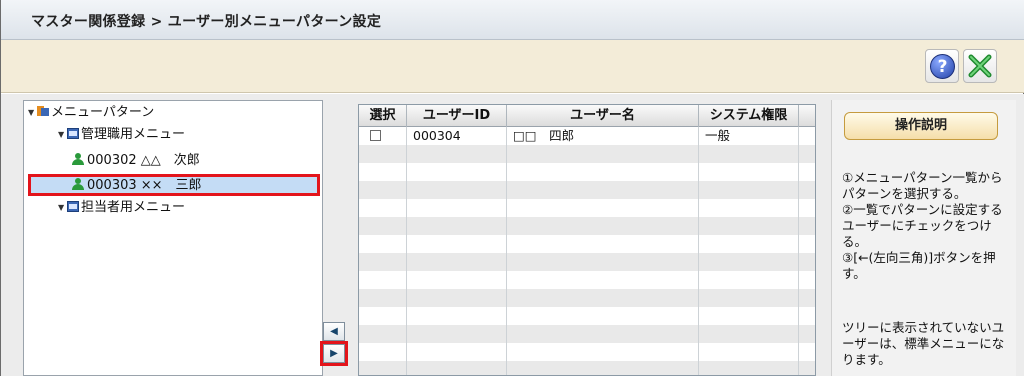  What do you see at coordinates (103, 112) in the screenshot?
I see `tree-root-label: メニューパターン` at bounding box center [103, 112].